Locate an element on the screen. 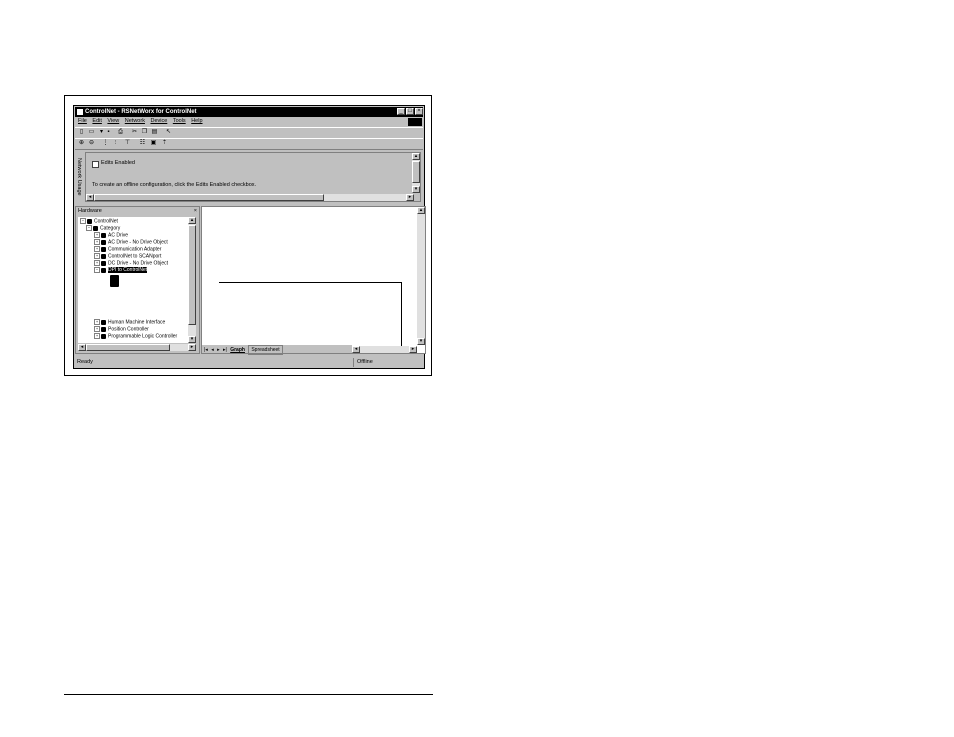 This screenshot has height=737, width=954. tab-spreadsheet: Spreadsheet is located at coordinates (265, 350).